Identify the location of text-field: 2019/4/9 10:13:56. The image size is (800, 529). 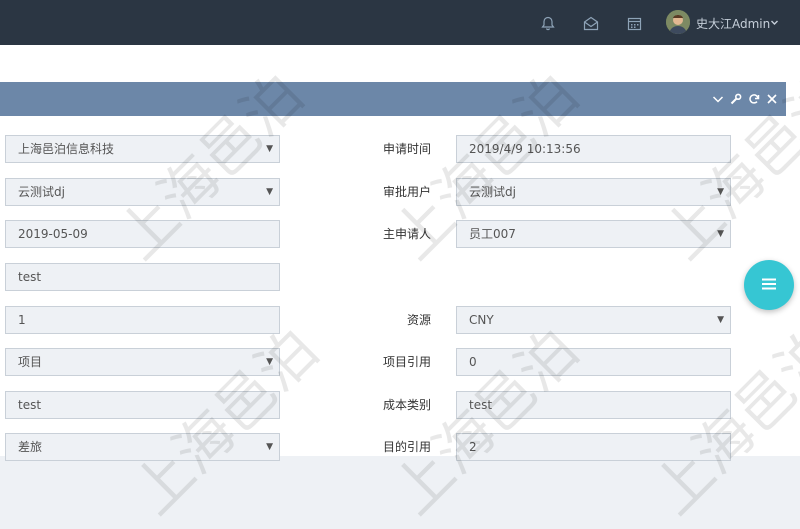
(593, 149).